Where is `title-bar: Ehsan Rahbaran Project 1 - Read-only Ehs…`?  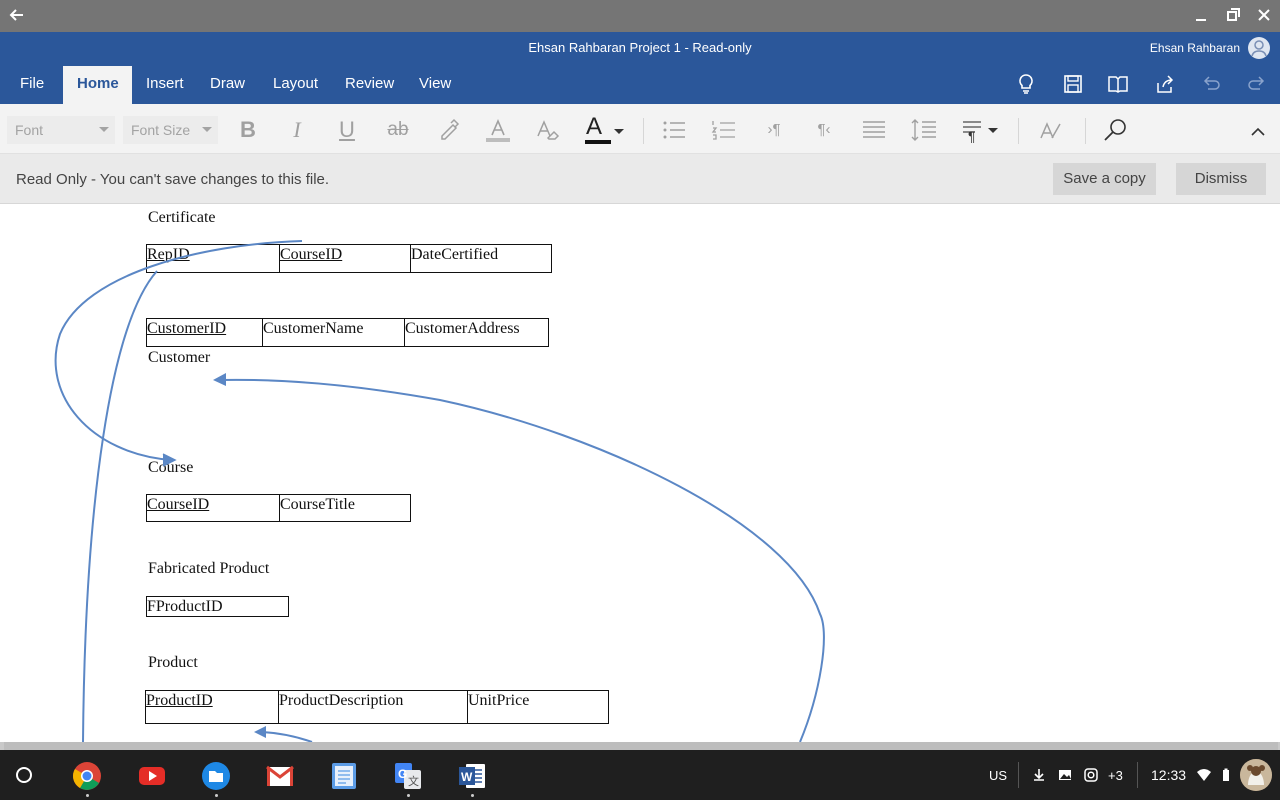
title-bar: Ehsan Rahbaran Project 1 - Read-only Ehs… is located at coordinates (640, 48).